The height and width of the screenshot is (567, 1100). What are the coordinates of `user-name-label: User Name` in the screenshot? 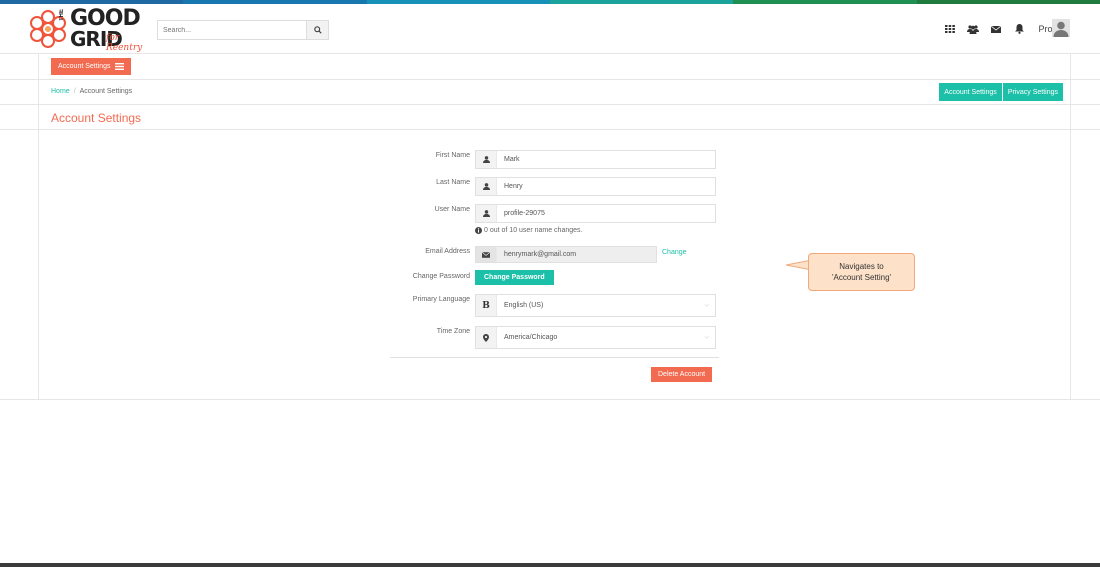 It's located at (452, 209).